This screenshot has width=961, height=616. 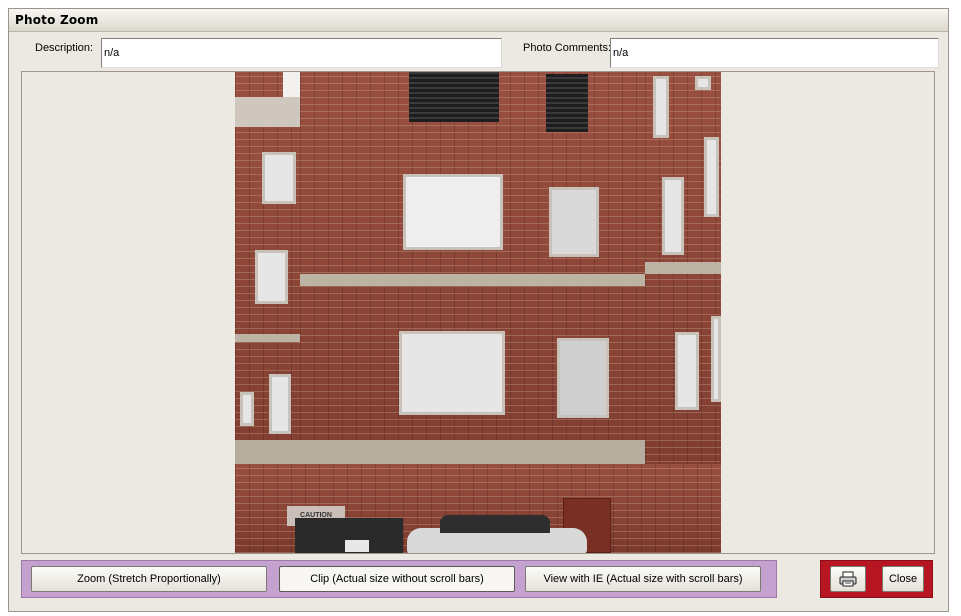 I want to click on title-bar: Photo Zoom, so click(x=478, y=20).